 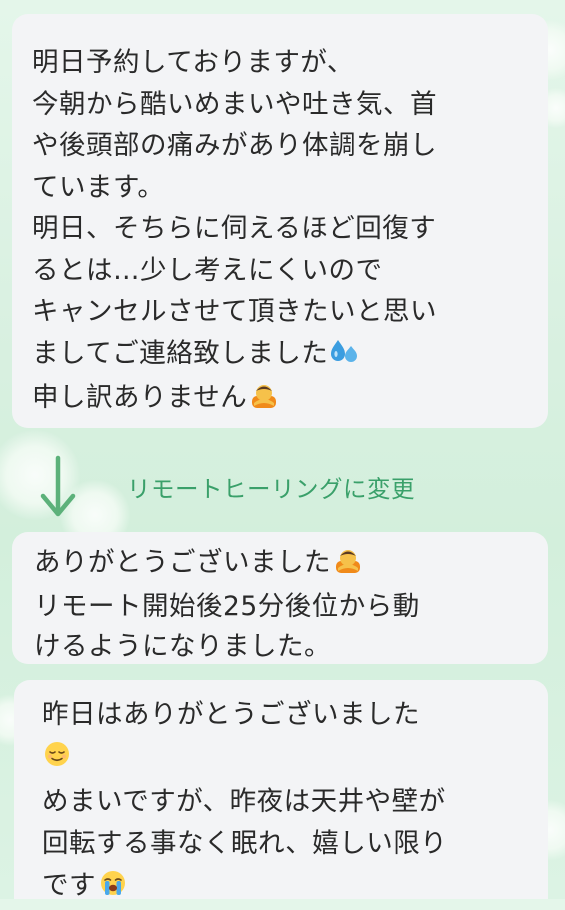 What do you see at coordinates (227, 606) in the screenshot?
I see `message-line: リモート開始後25分後位から動` at bounding box center [227, 606].